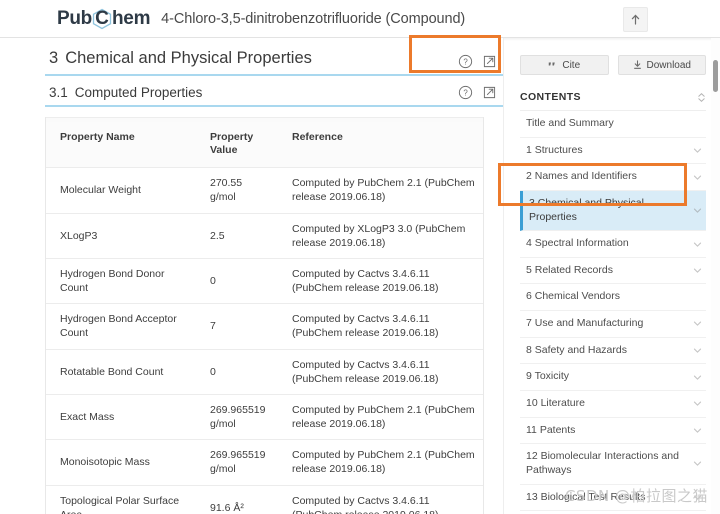  I want to click on contents-header: CONTENTS, so click(613, 101).